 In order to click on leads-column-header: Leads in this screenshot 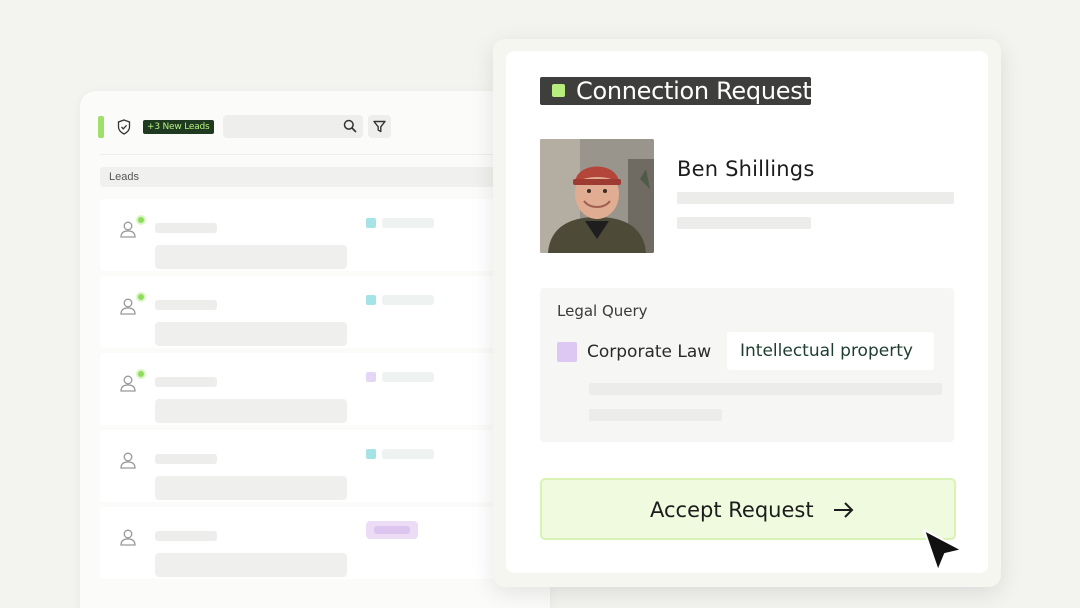, I will do `click(325, 177)`.